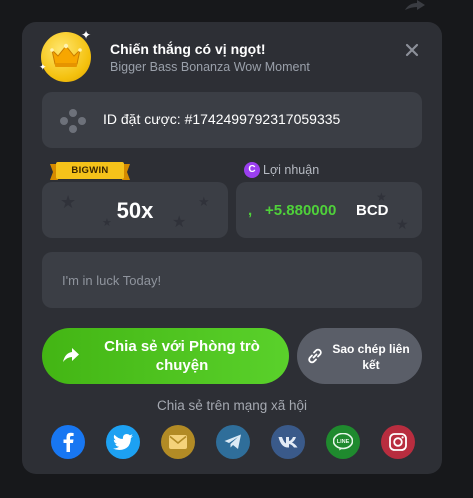  What do you see at coordinates (250, 210) in the screenshot?
I see `profit-prefix: ,` at bounding box center [250, 210].